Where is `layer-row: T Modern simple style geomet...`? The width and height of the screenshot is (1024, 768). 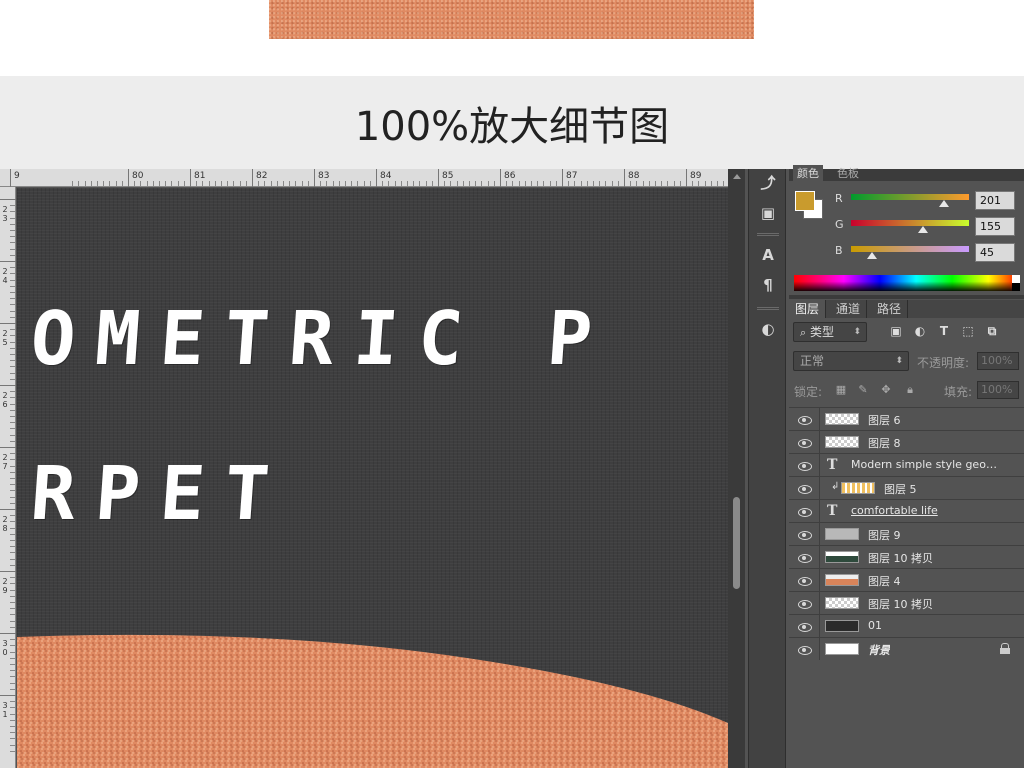 layer-row: T Modern simple style geomet... is located at coordinates (906, 464).